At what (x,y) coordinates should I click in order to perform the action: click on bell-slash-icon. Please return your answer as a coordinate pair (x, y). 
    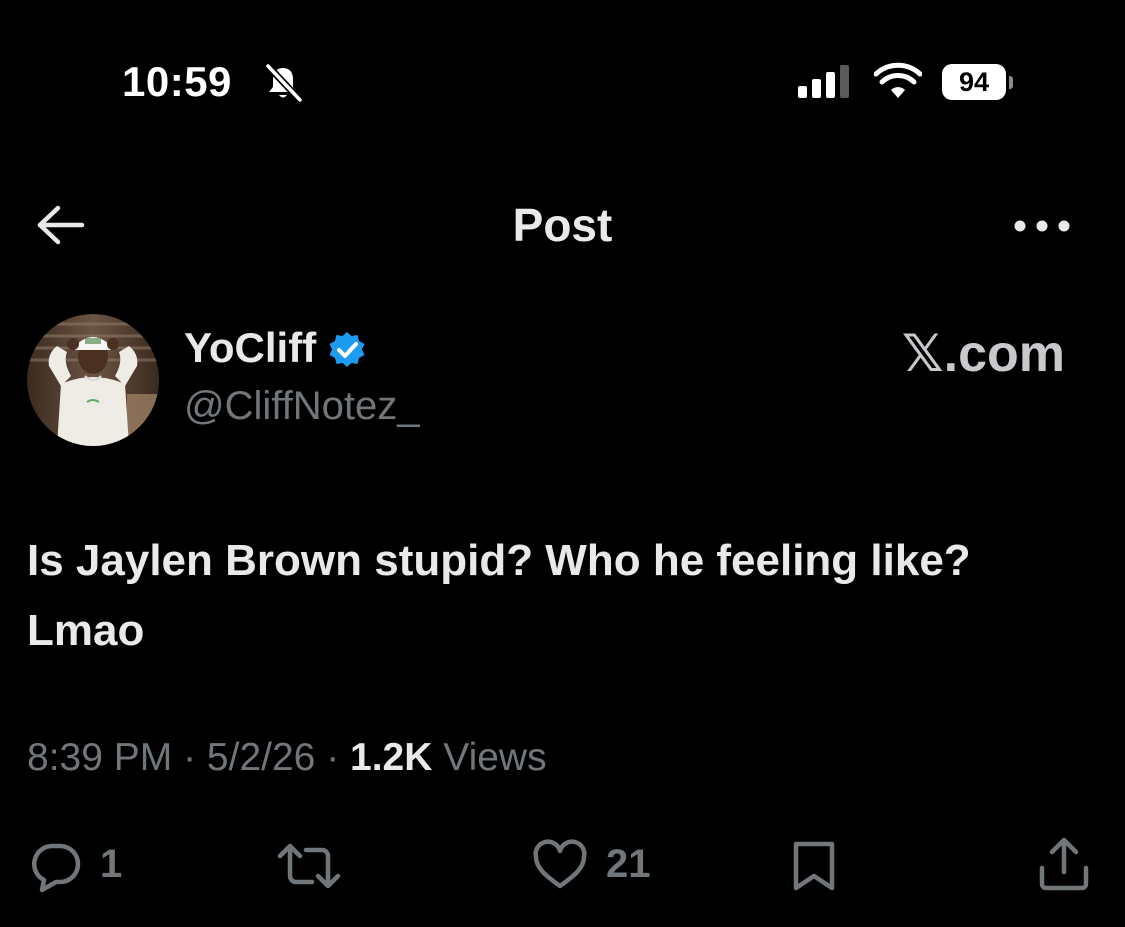
    Looking at the image, I should click on (284, 83).